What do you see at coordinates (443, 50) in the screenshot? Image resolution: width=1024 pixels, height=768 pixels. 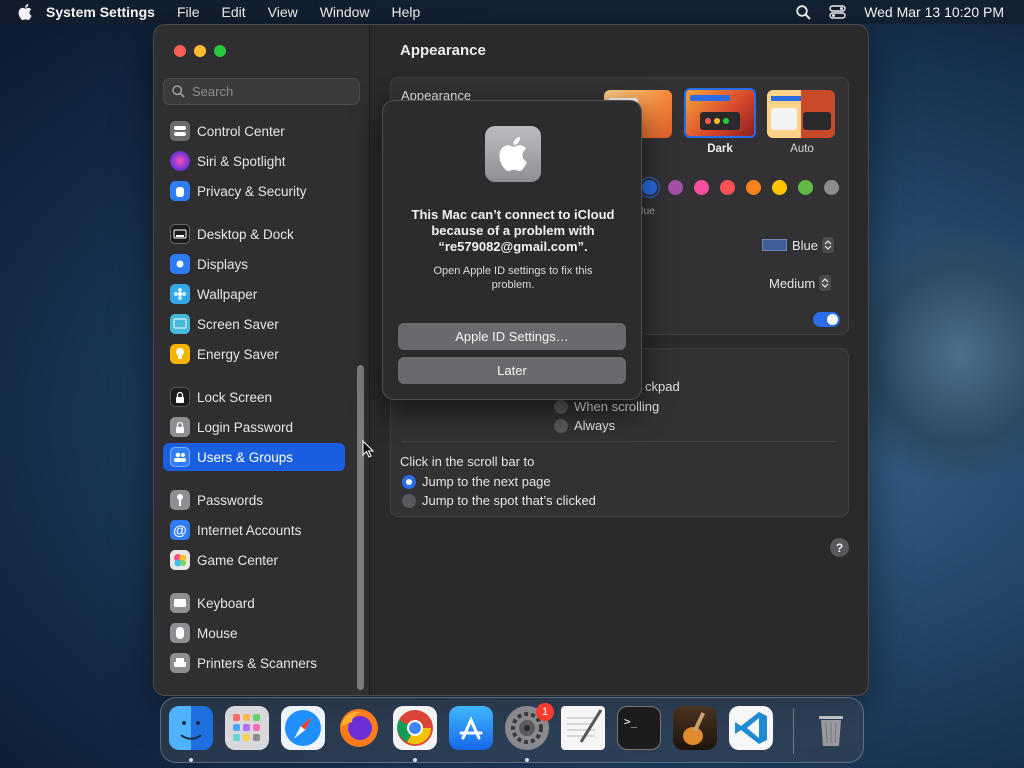 I see `page-title: Appearance` at bounding box center [443, 50].